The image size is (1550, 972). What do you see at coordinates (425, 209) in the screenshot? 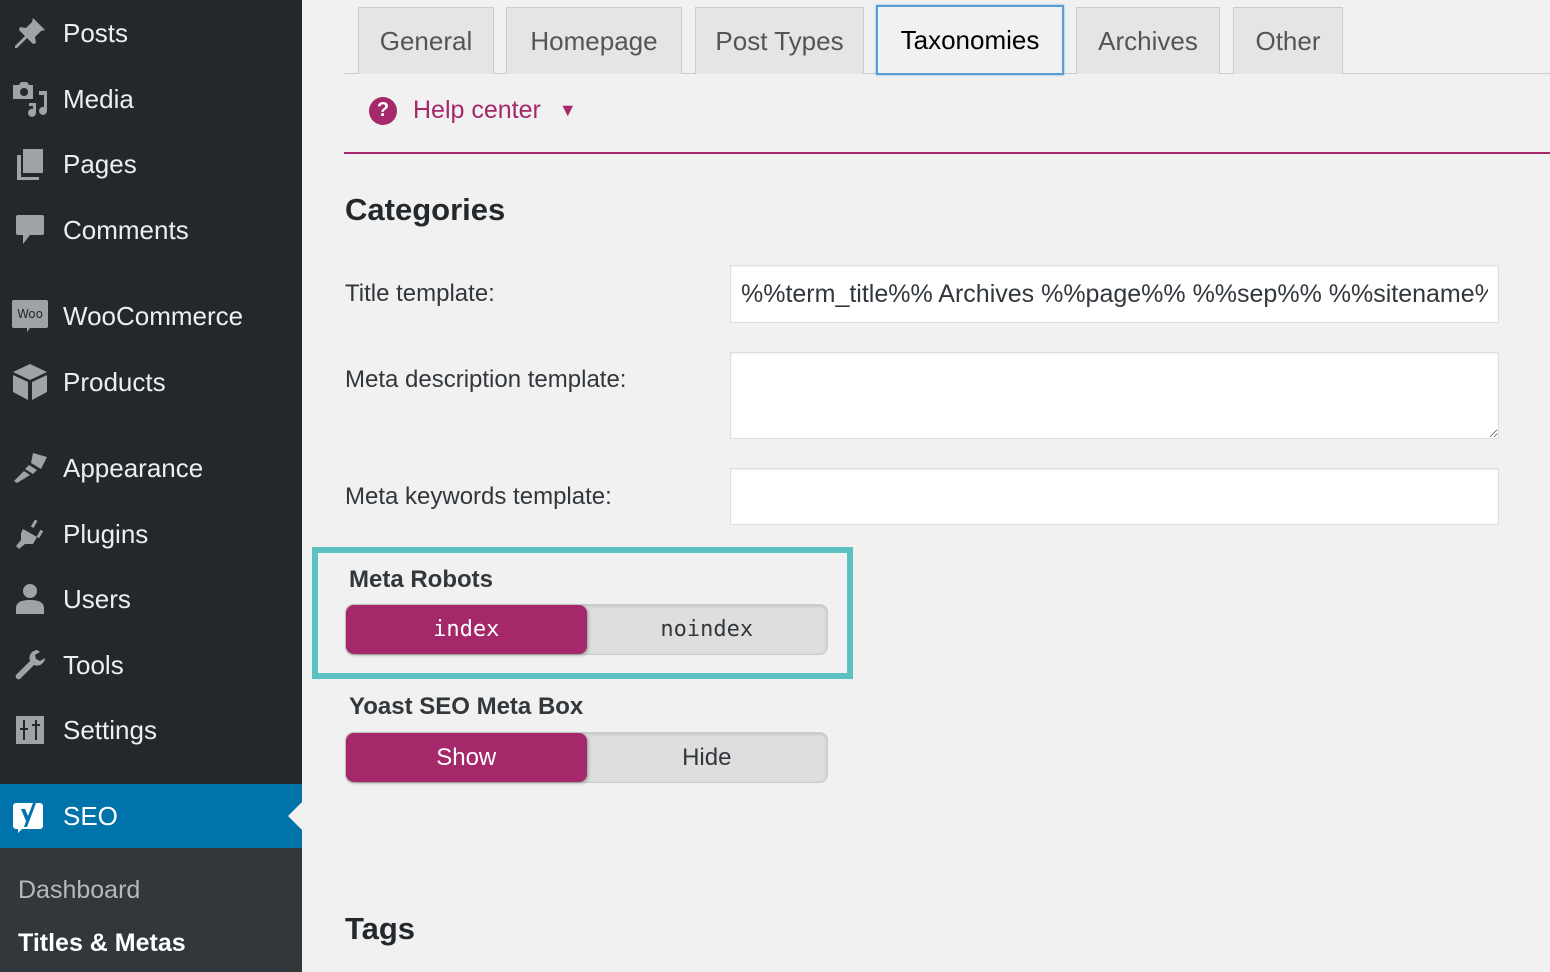
I see `section-title-categories: Categories` at bounding box center [425, 209].